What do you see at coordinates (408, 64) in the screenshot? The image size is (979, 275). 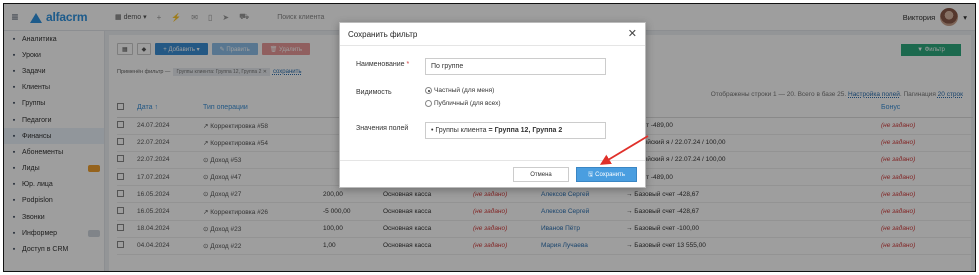 I see `required-marker: *` at bounding box center [408, 64].